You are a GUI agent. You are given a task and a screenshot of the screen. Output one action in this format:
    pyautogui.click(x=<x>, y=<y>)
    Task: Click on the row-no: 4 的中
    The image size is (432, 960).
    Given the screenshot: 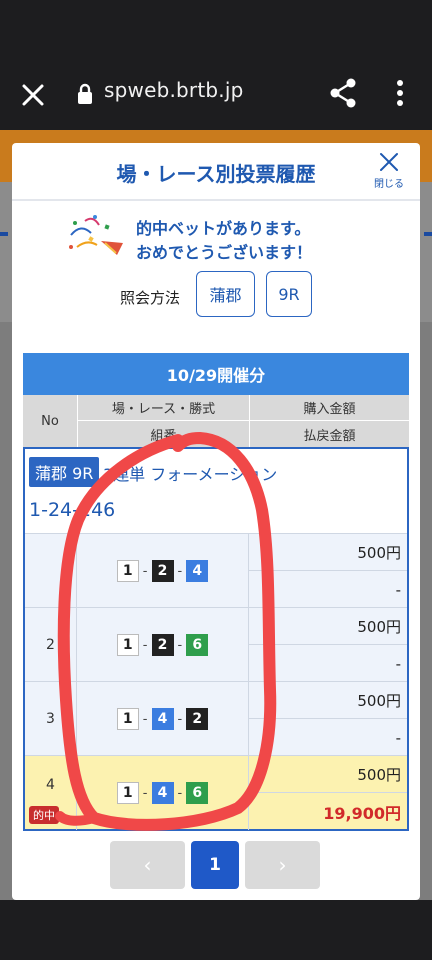 What is the action you would take?
    pyautogui.click(x=51, y=793)
    